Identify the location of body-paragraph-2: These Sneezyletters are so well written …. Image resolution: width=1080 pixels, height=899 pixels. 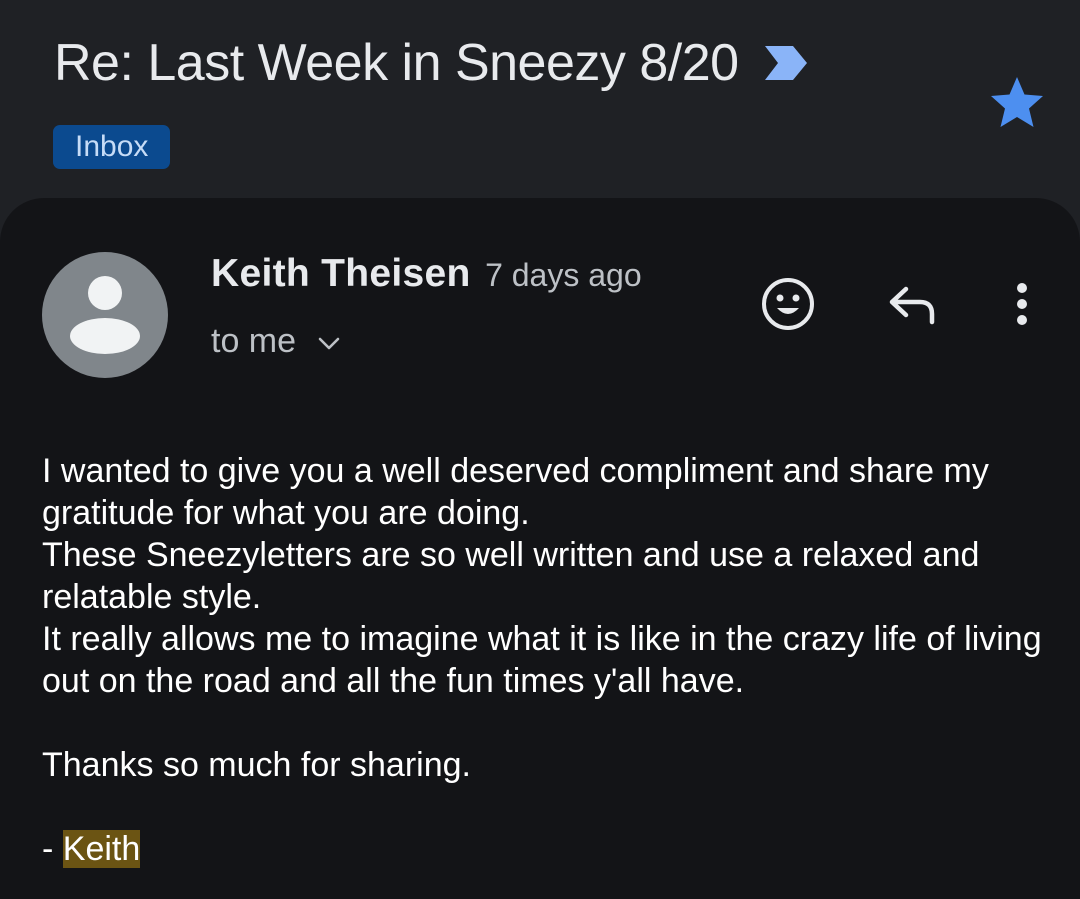
(511, 576).